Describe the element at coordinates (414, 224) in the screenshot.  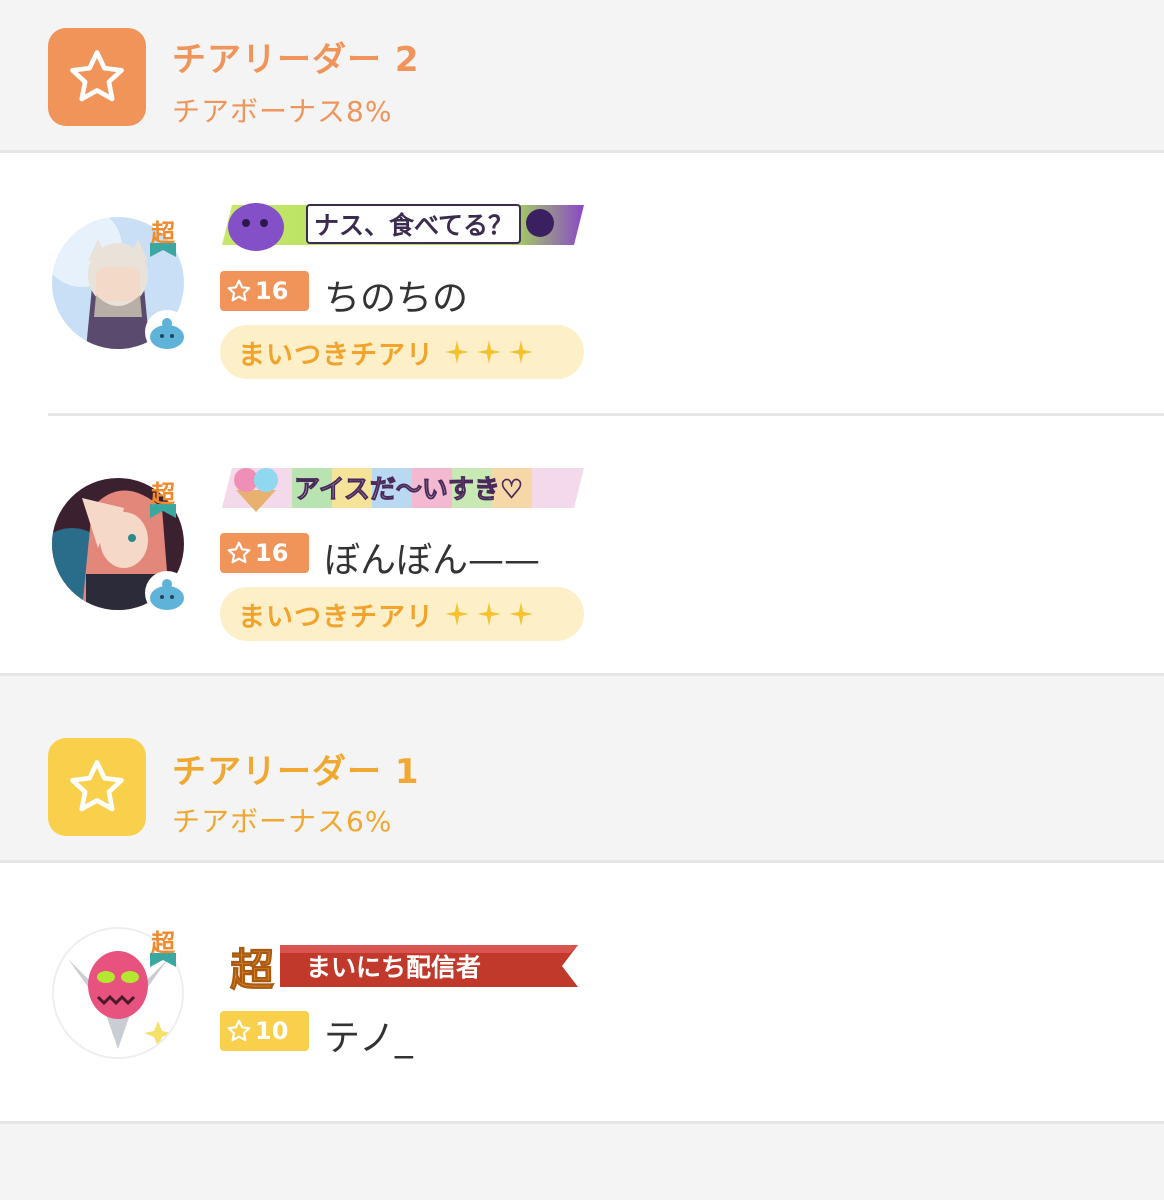
I see `banner-text: ナス、食べてる？` at that location.